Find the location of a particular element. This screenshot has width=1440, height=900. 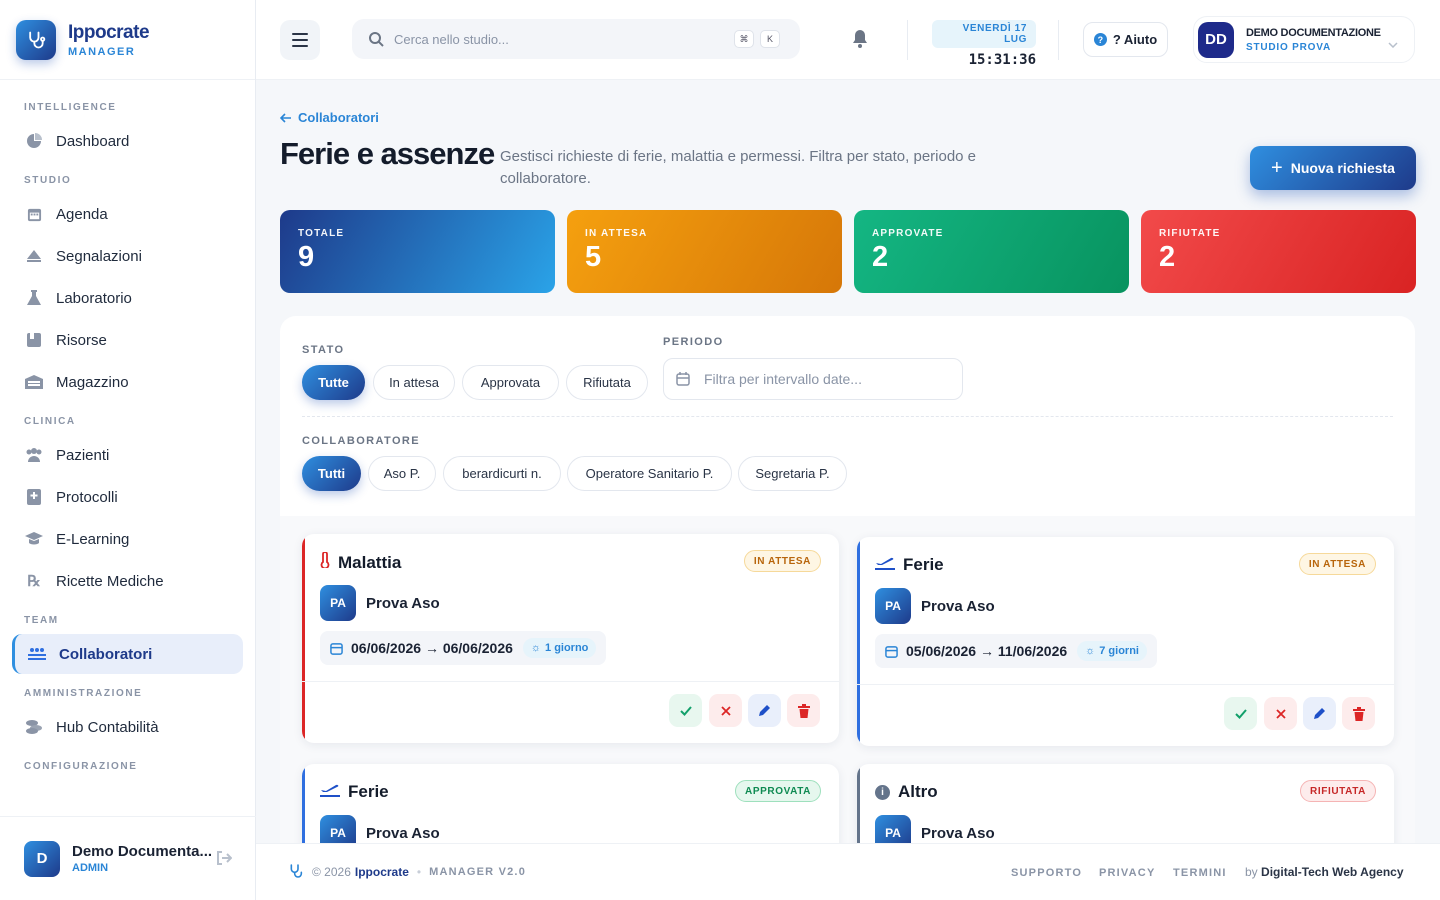

status-badge: APPROVATA is located at coordinates (778, 791).